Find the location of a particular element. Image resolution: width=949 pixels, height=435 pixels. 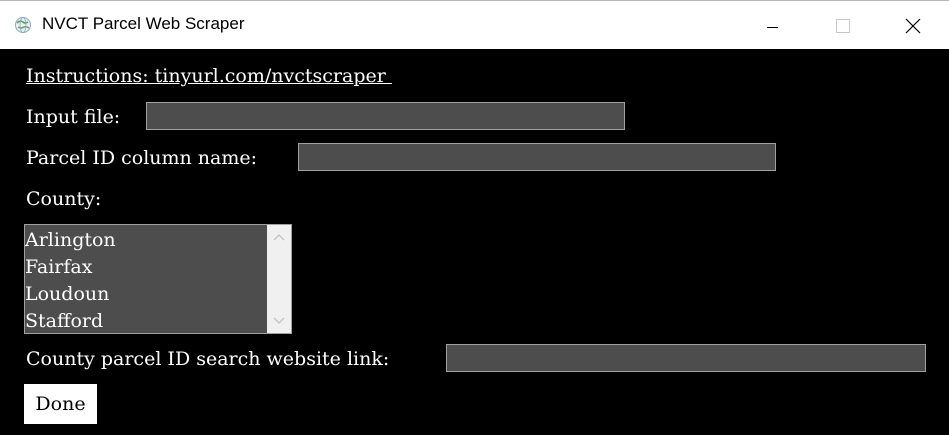

chevron-down-icon is located at coordinates (279, 320).